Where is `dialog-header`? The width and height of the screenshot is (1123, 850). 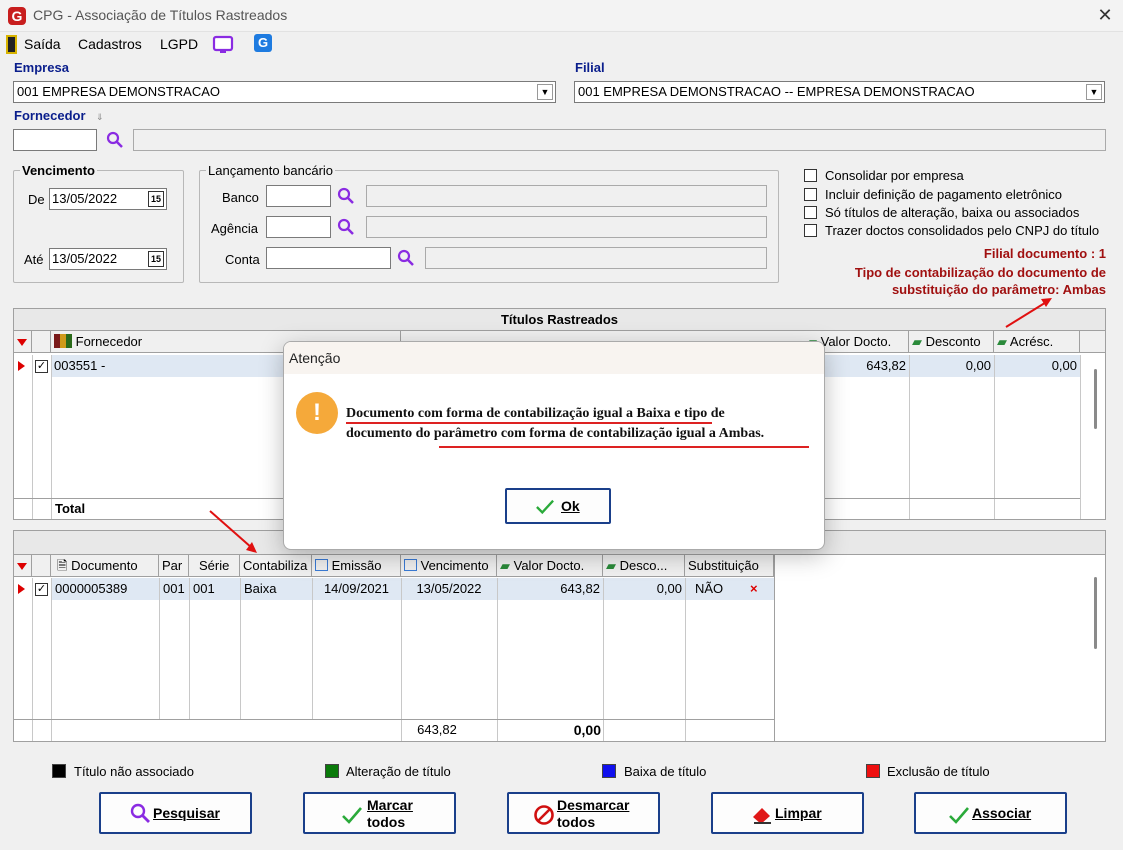 dialog-header is located at coordinates (554, 358).